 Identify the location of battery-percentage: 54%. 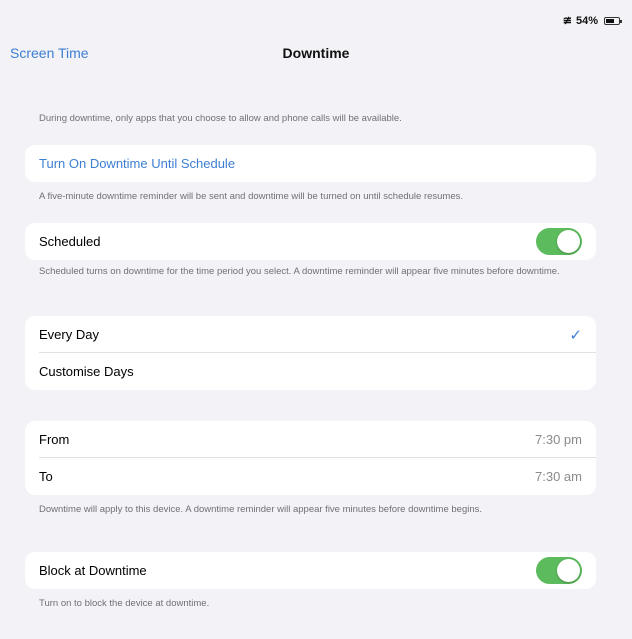
(586, 20).